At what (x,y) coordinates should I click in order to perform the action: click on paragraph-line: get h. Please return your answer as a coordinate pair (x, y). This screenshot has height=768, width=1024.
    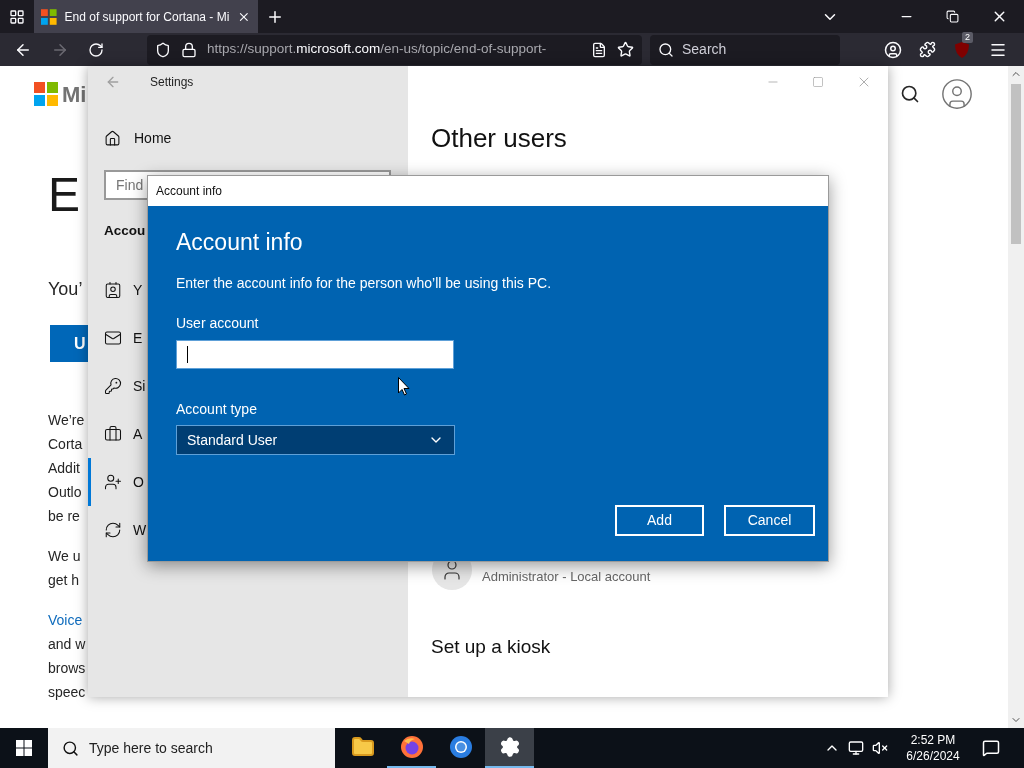
    Looking at the image, I should click on (64, 580).